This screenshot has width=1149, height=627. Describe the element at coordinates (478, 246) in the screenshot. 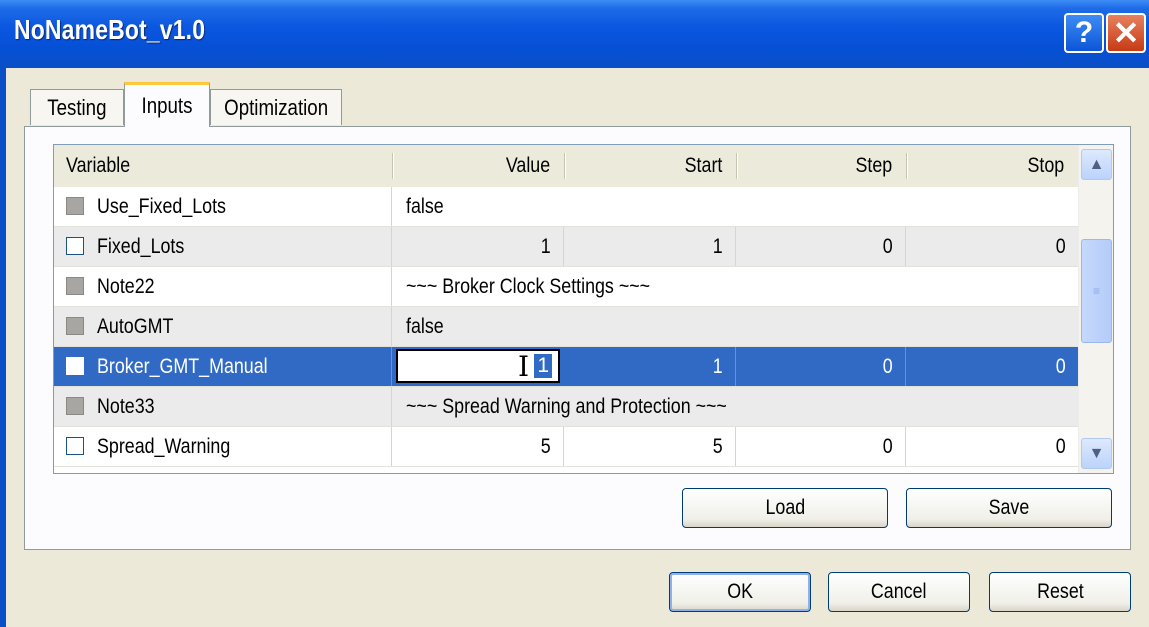

I see `value-cell: 1` at that location.